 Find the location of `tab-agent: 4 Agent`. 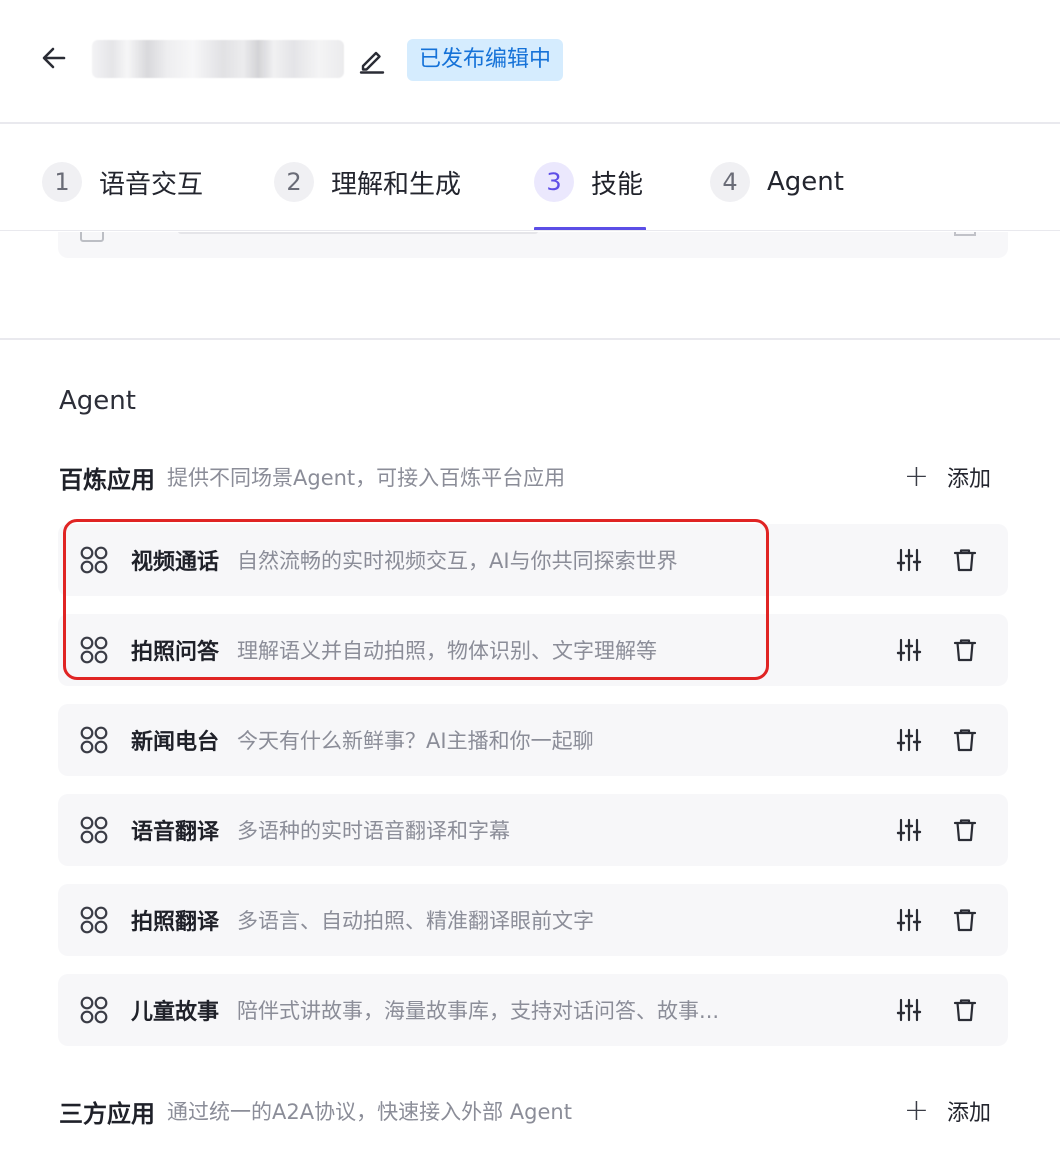

tab-agent: 4 Agent is located at coordinates (777, 182).